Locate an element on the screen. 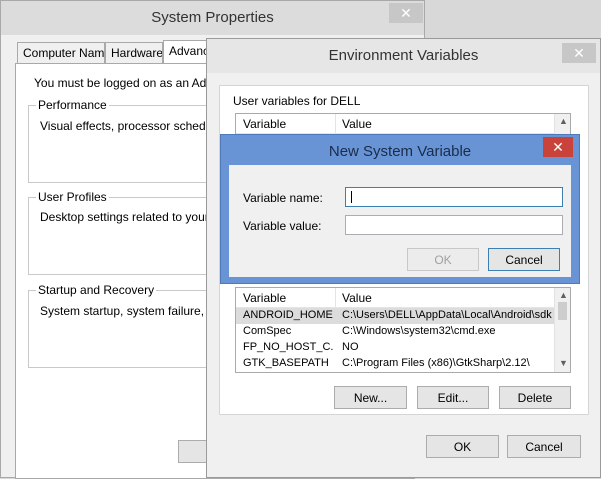 The height and width of the screenshot is (479, 601). variable-value-label: Variable value: is located at coordinates (282, 226).